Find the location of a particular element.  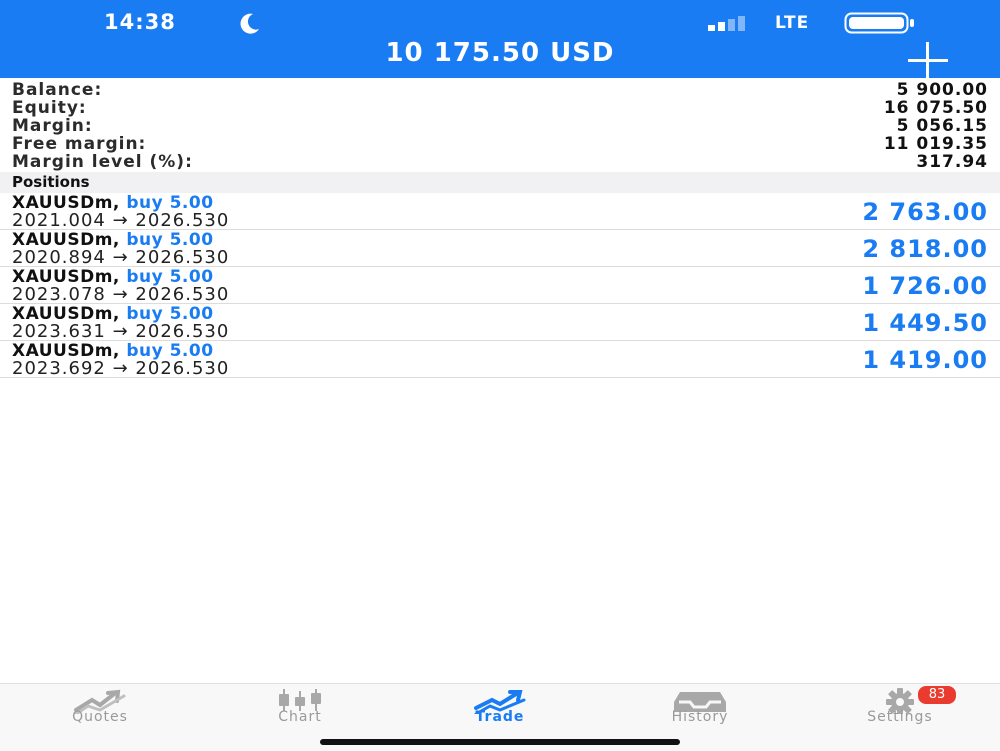

tab-history: History is located at coordinates (700, 709).